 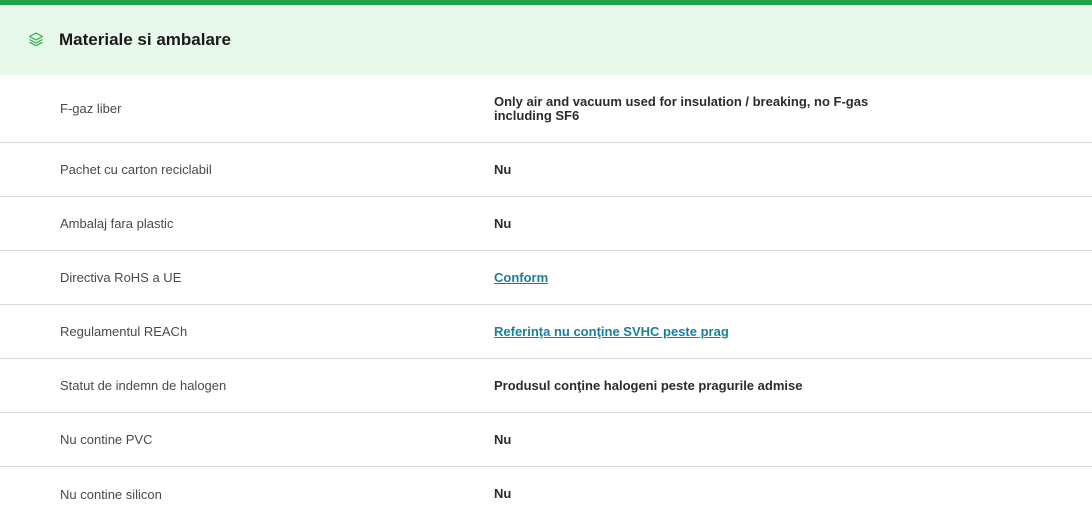 What do you see at coordinates (145, 39) in the screenshot?
I see `section-title: Materiale si ambalare` at bounding box center [145, 39].